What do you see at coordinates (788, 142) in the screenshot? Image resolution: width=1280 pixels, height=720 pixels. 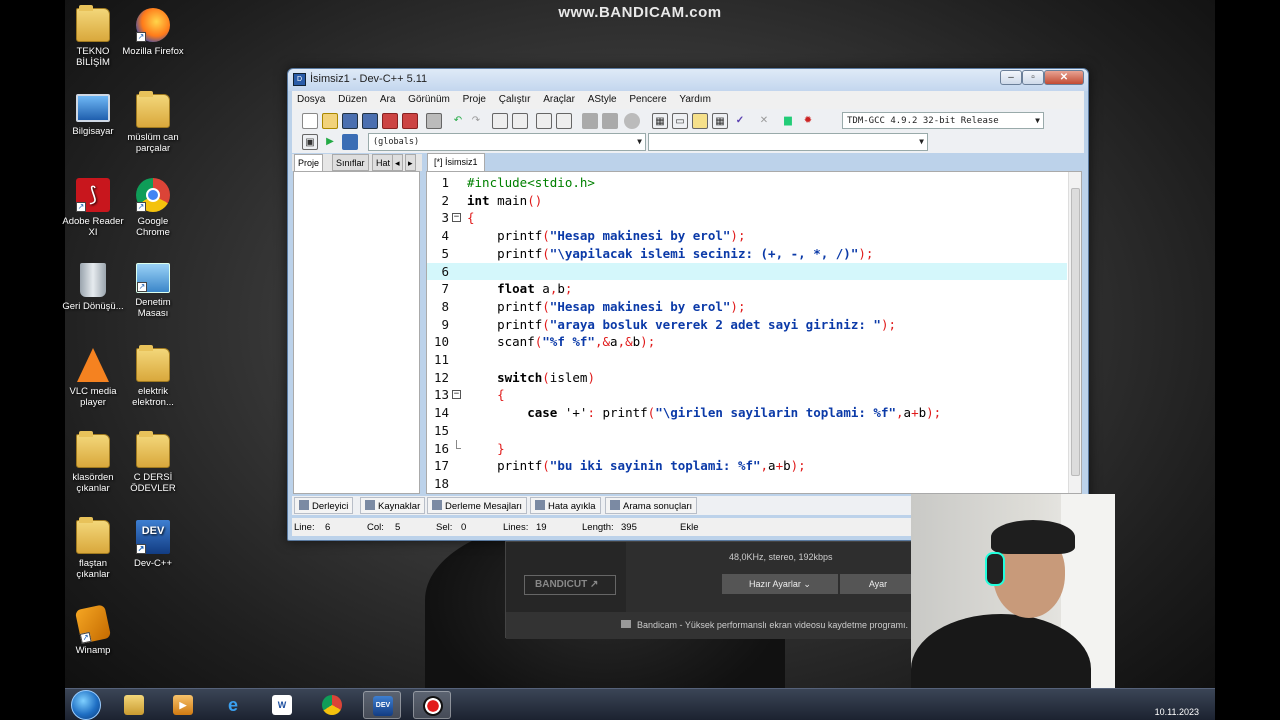 I see `function-select: ▼` at bounding box center [788, 142].